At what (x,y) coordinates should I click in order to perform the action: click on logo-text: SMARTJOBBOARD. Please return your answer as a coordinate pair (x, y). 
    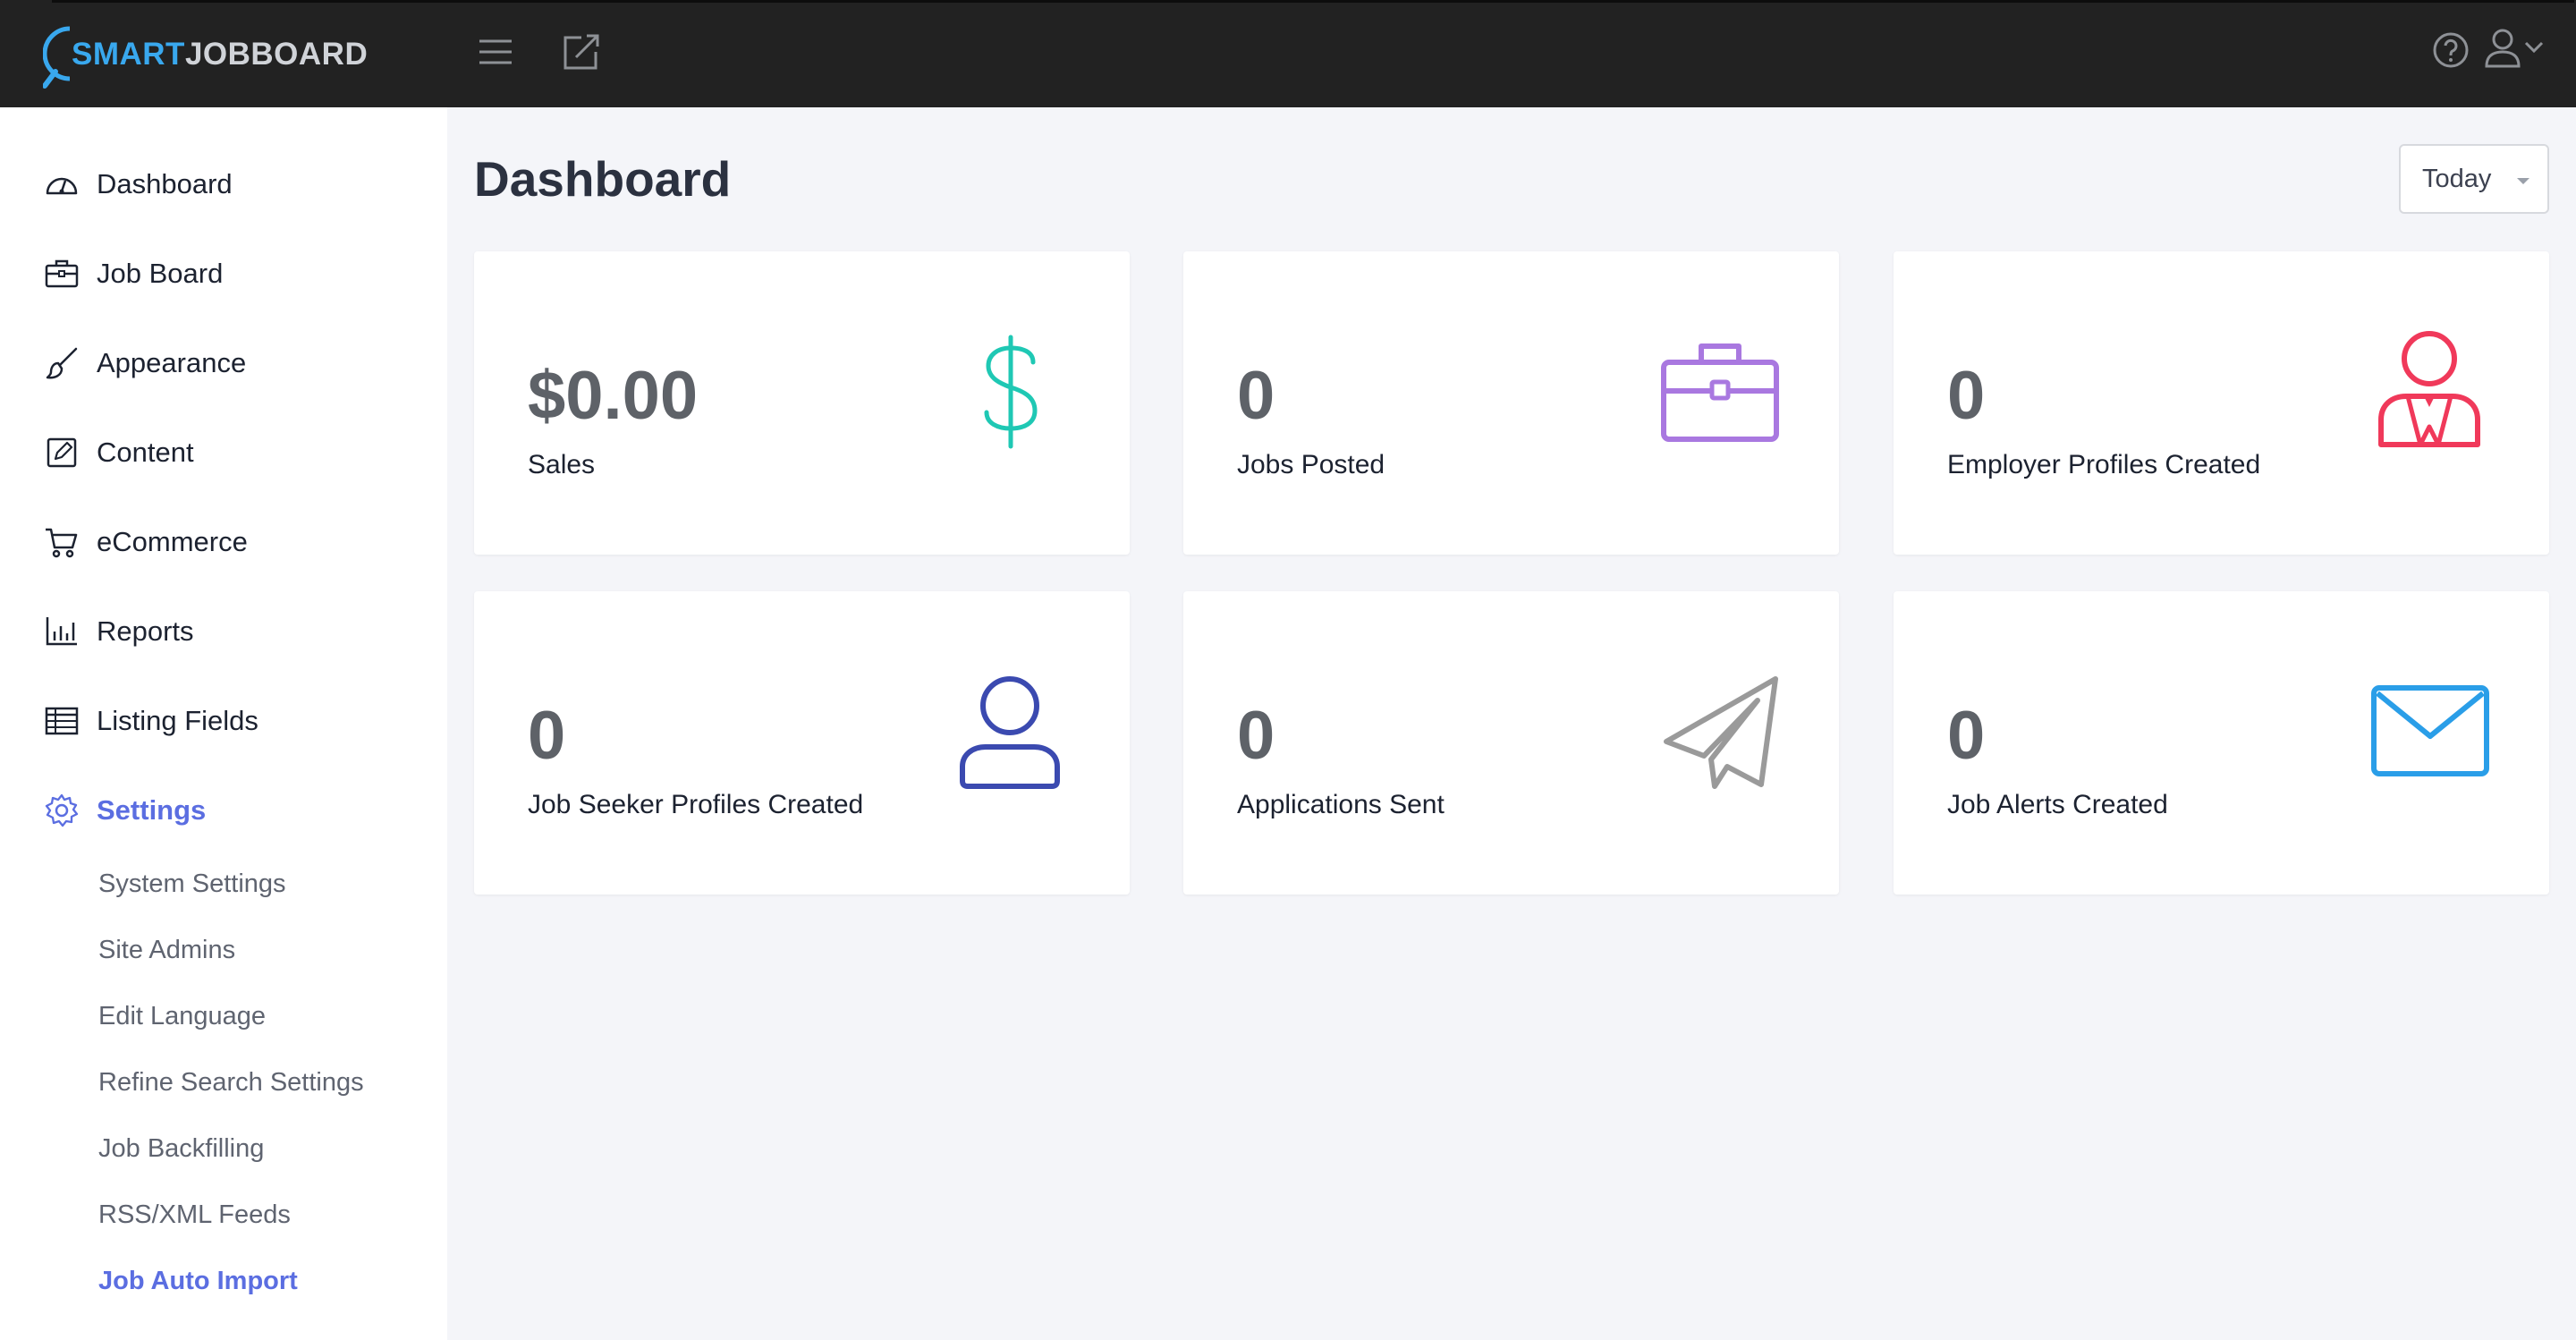
    Looking at the image, I should click on (220, 54).